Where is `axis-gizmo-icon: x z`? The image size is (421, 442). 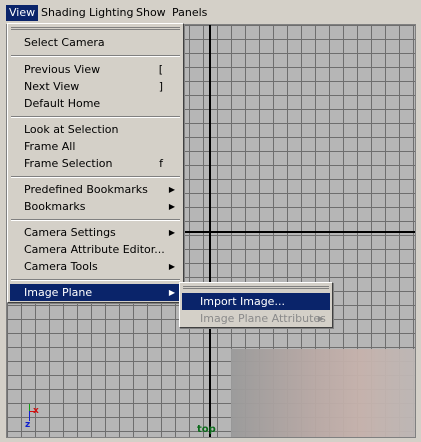
axis-gizmo-icon: x z is located at coordinates (38, 417).